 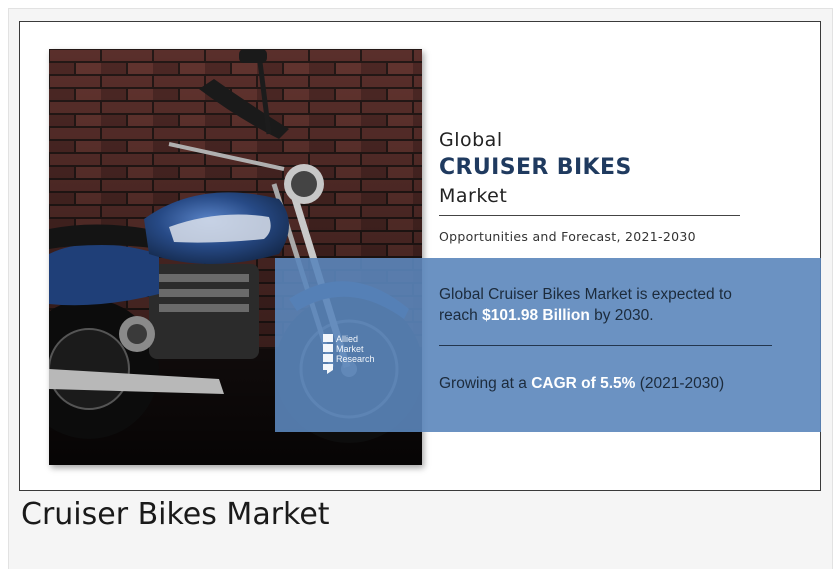 I want to click on title-block: Global CRUISER BIKES Market, so click(x=599, y=168).